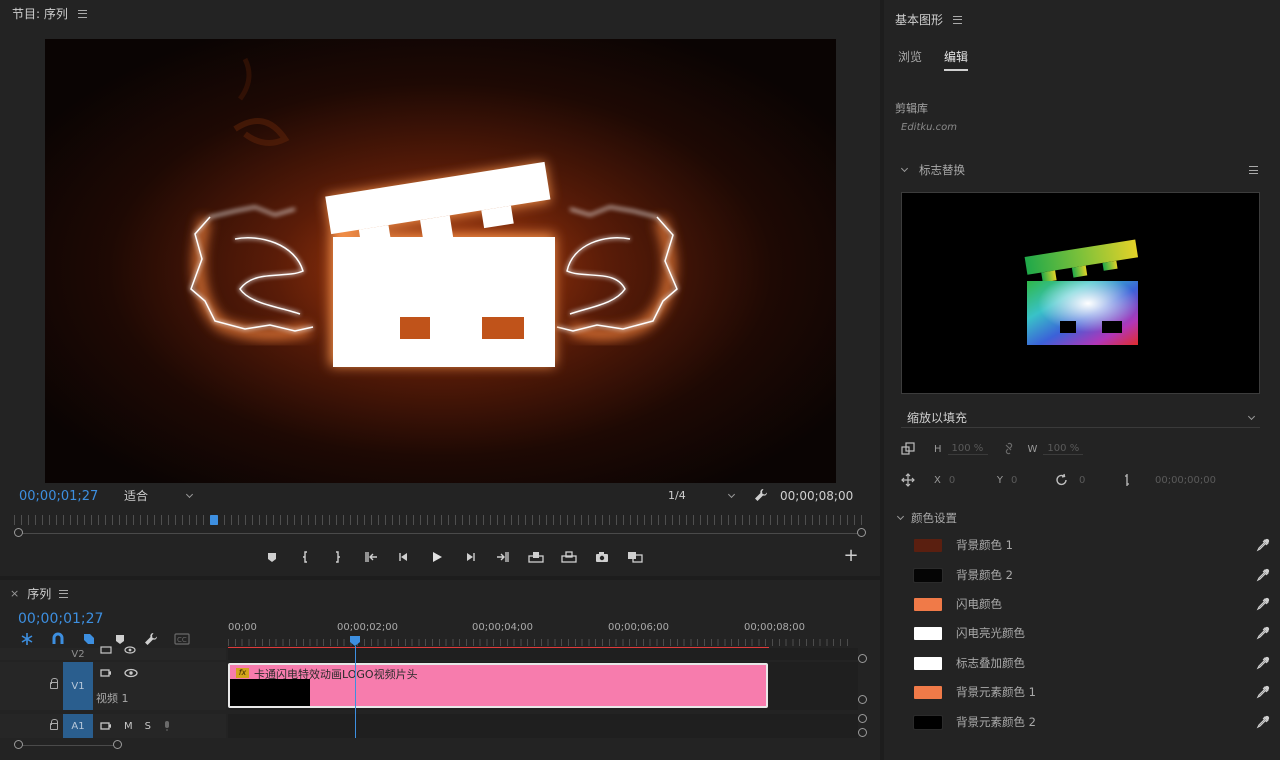  Describe the element at coordinates (908, 449) in the screenshot. I see `scale-icon` at that location.